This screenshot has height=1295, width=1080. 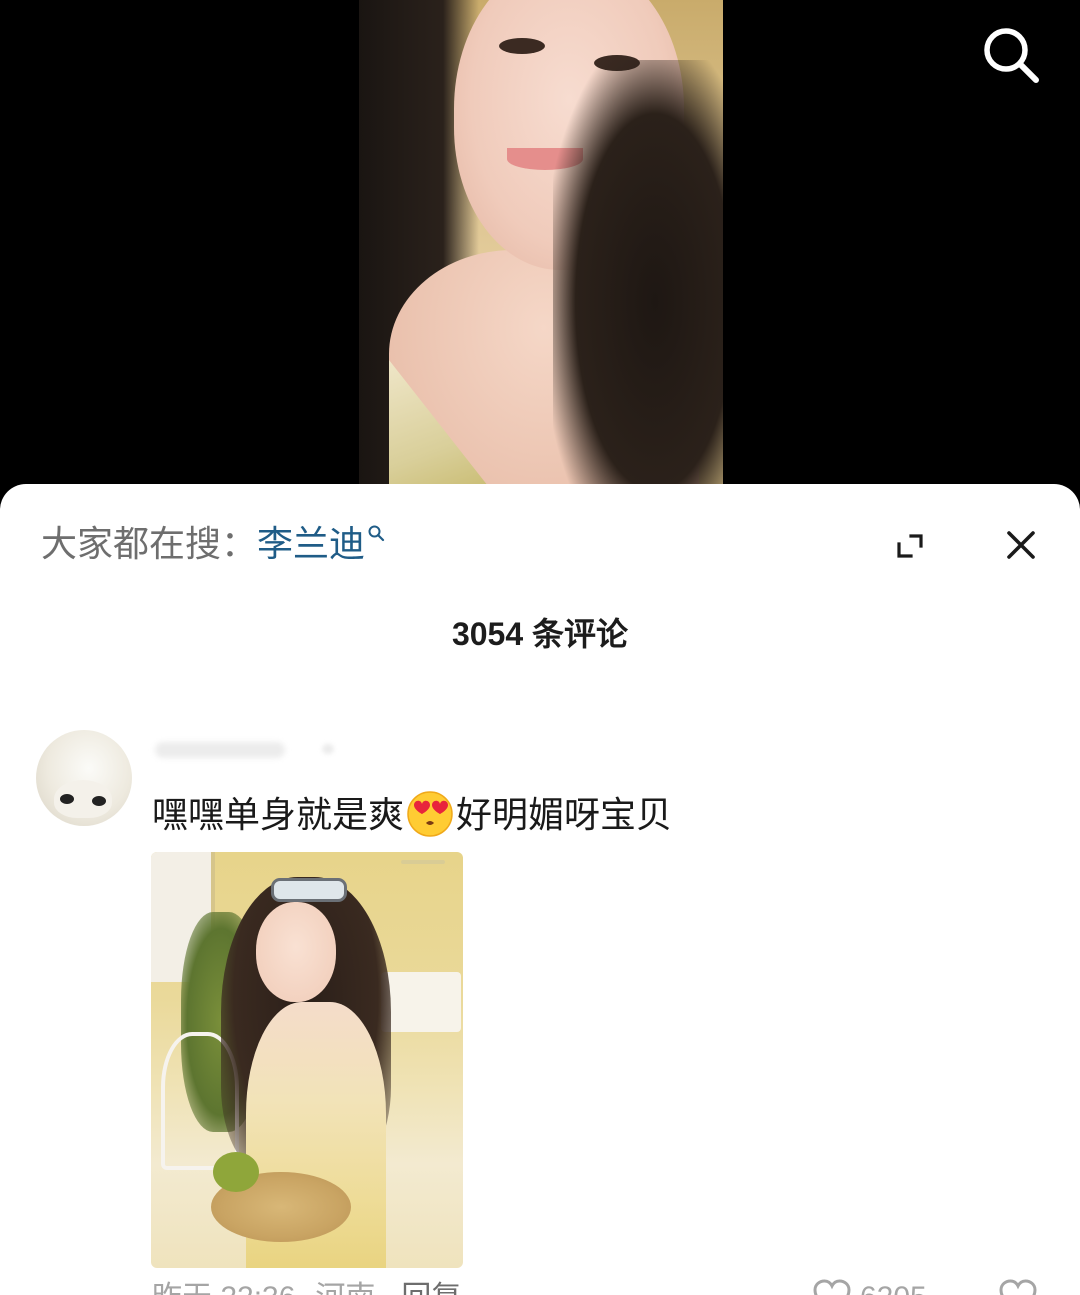 I want to click on expand-button, so click(x=911, y=546).